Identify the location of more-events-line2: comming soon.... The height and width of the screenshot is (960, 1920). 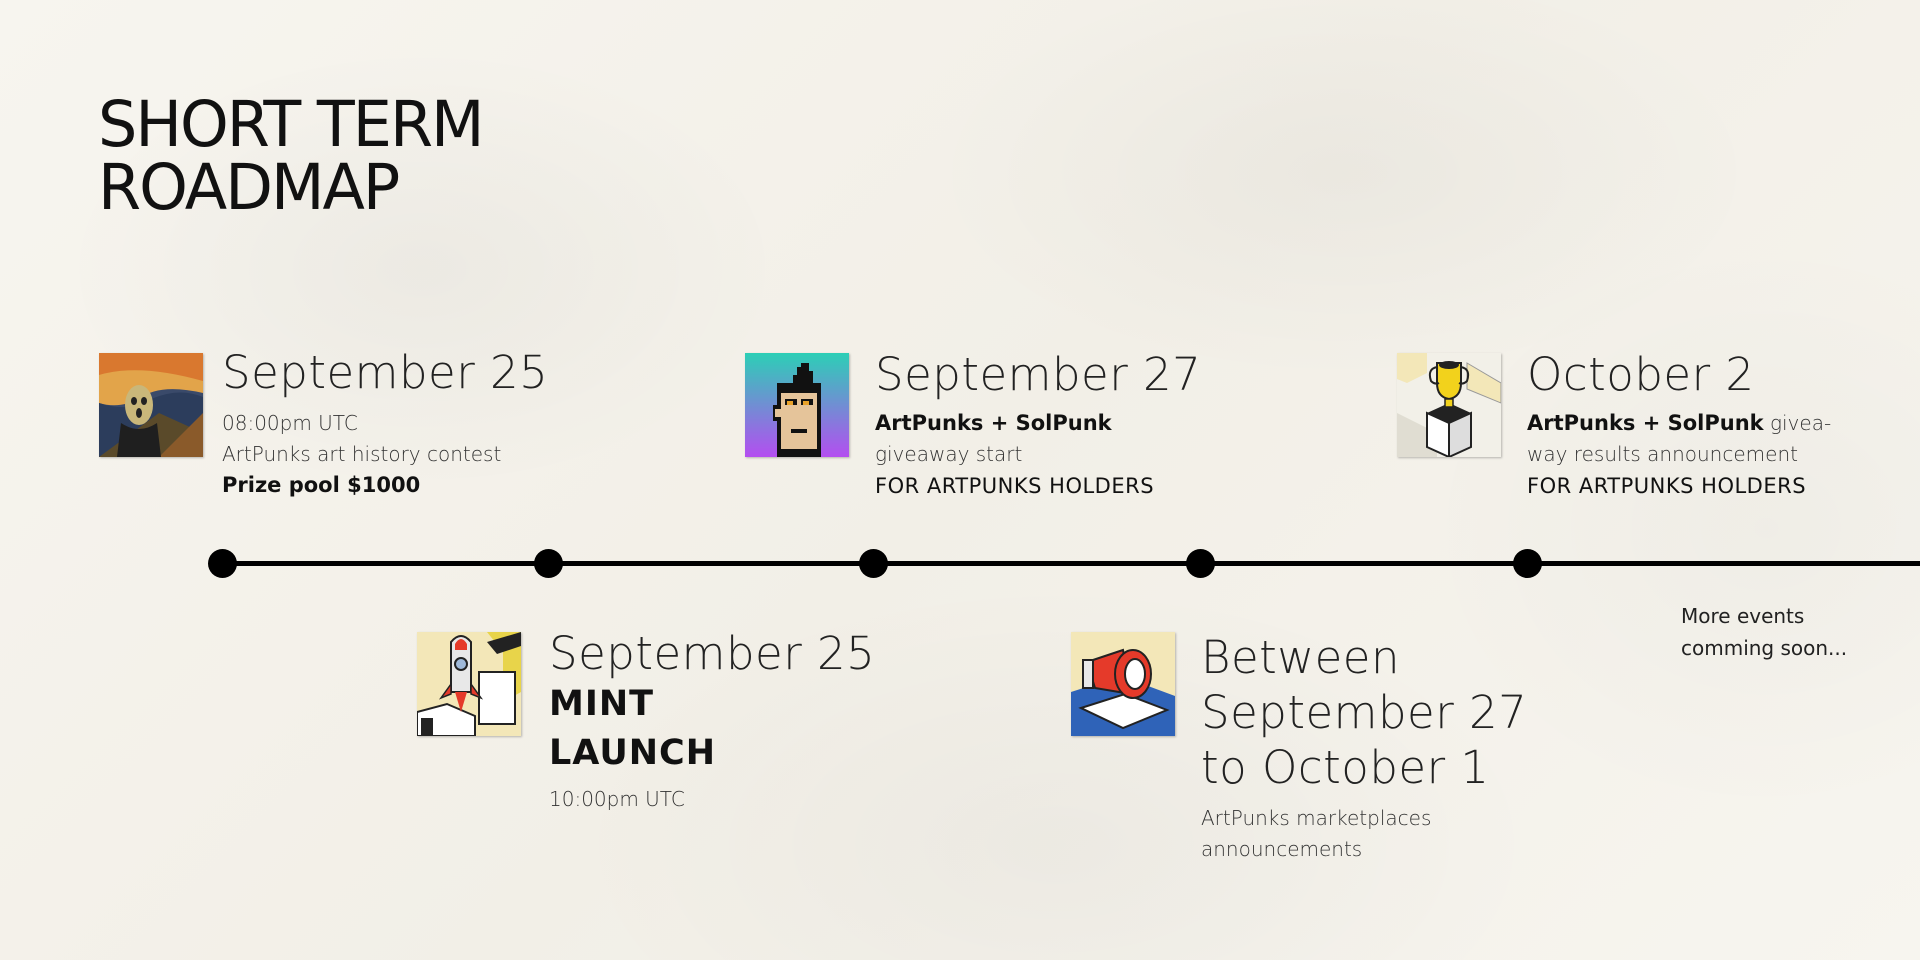
(1764, 648).